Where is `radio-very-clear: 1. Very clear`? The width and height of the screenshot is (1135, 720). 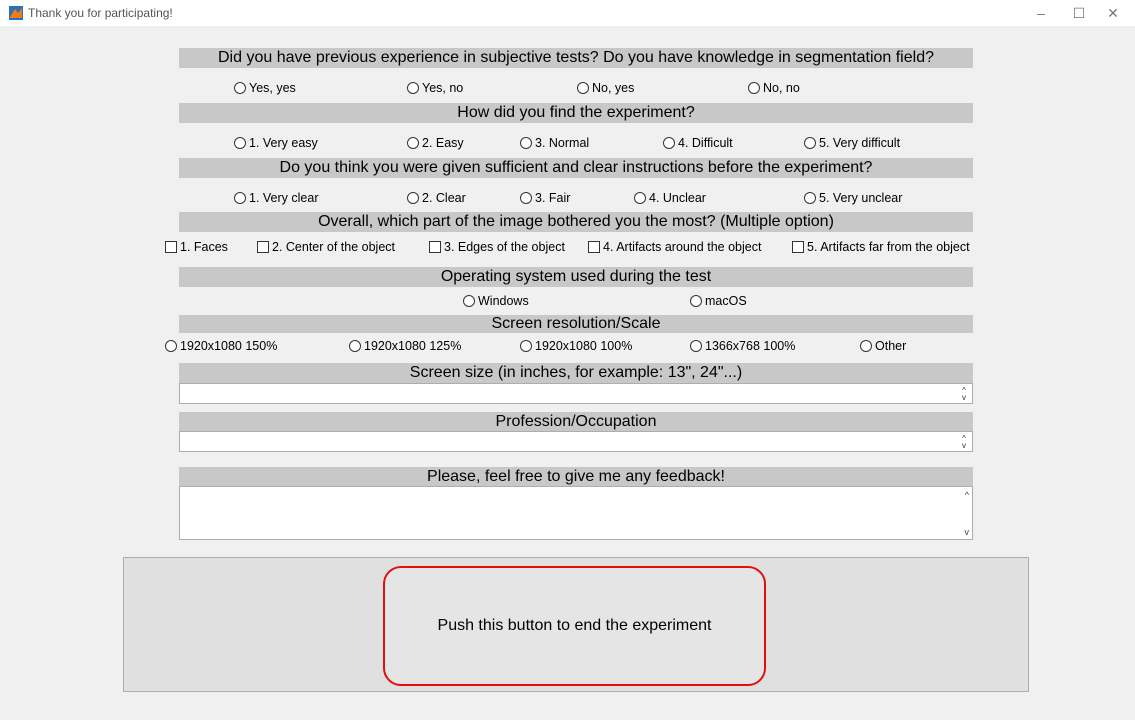 radio-very-clear: 1. Very clear is located at coordinates (276, 198).